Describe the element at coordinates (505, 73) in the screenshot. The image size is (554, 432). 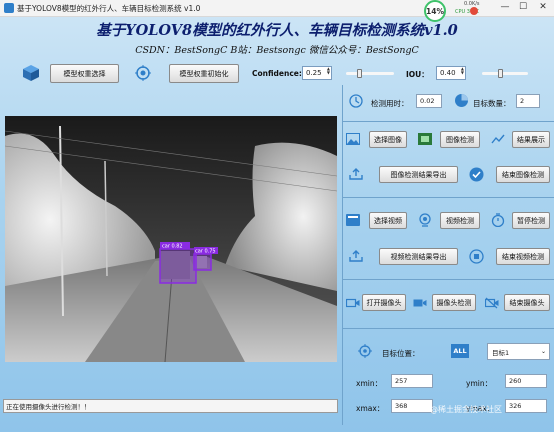
I see `iou-slider` at that location.